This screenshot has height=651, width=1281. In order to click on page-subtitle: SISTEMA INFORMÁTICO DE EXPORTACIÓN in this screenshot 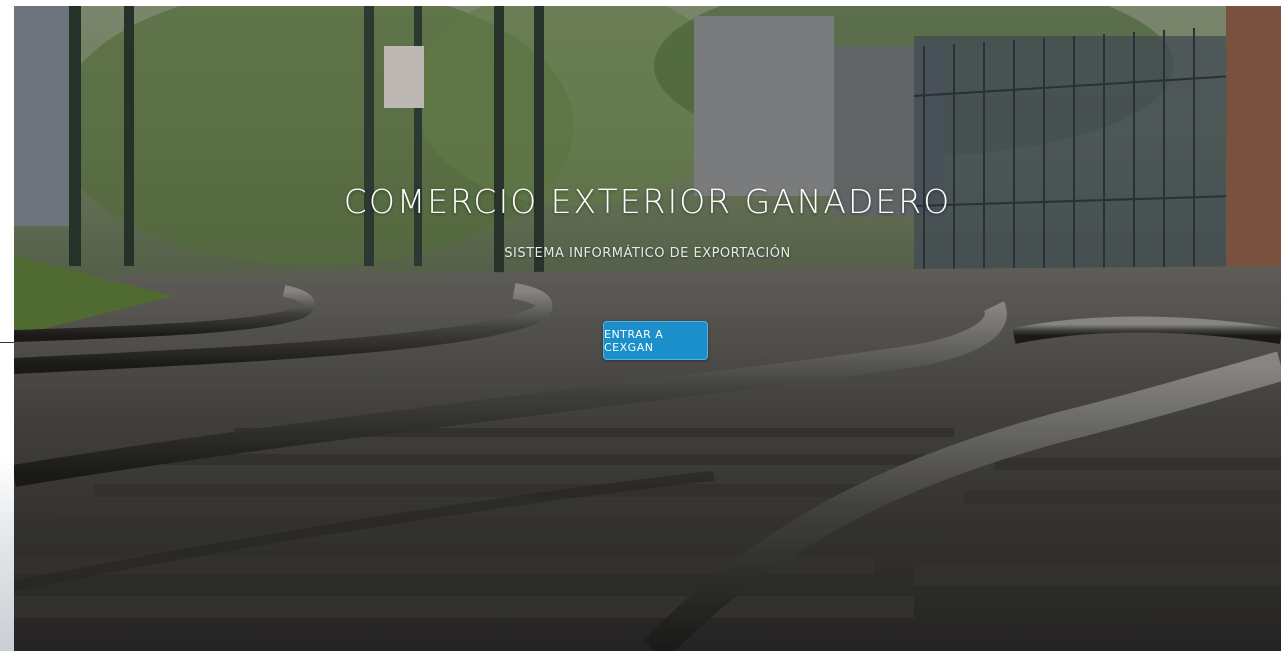, I will do `click(647, 253)`.